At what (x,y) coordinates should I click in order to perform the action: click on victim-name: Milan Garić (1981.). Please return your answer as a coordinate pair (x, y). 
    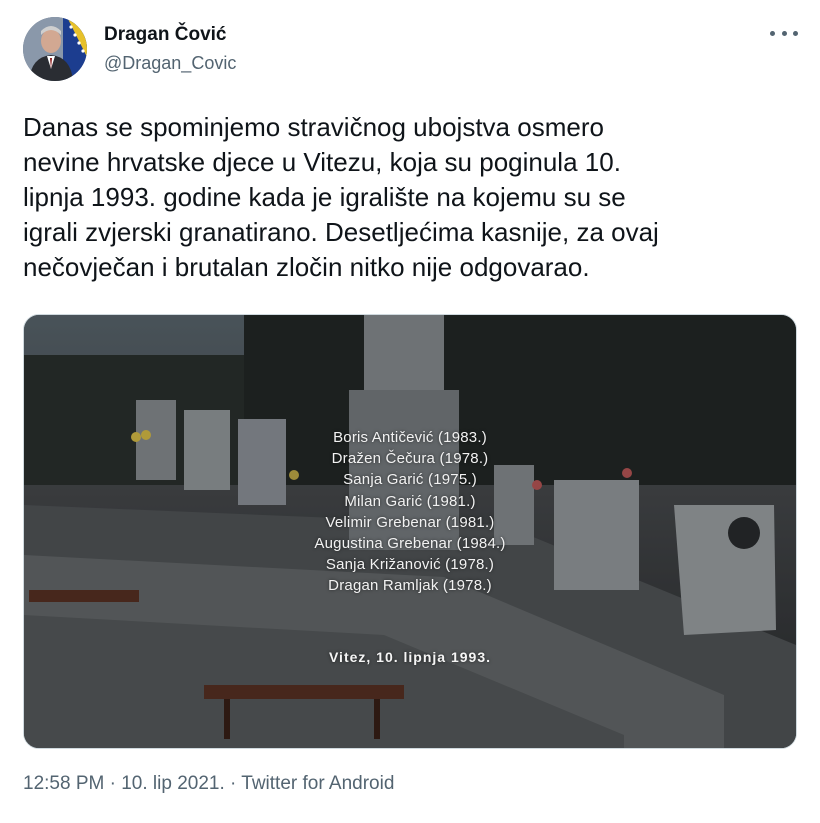
    Looking at the image, I should click on (410, 501).